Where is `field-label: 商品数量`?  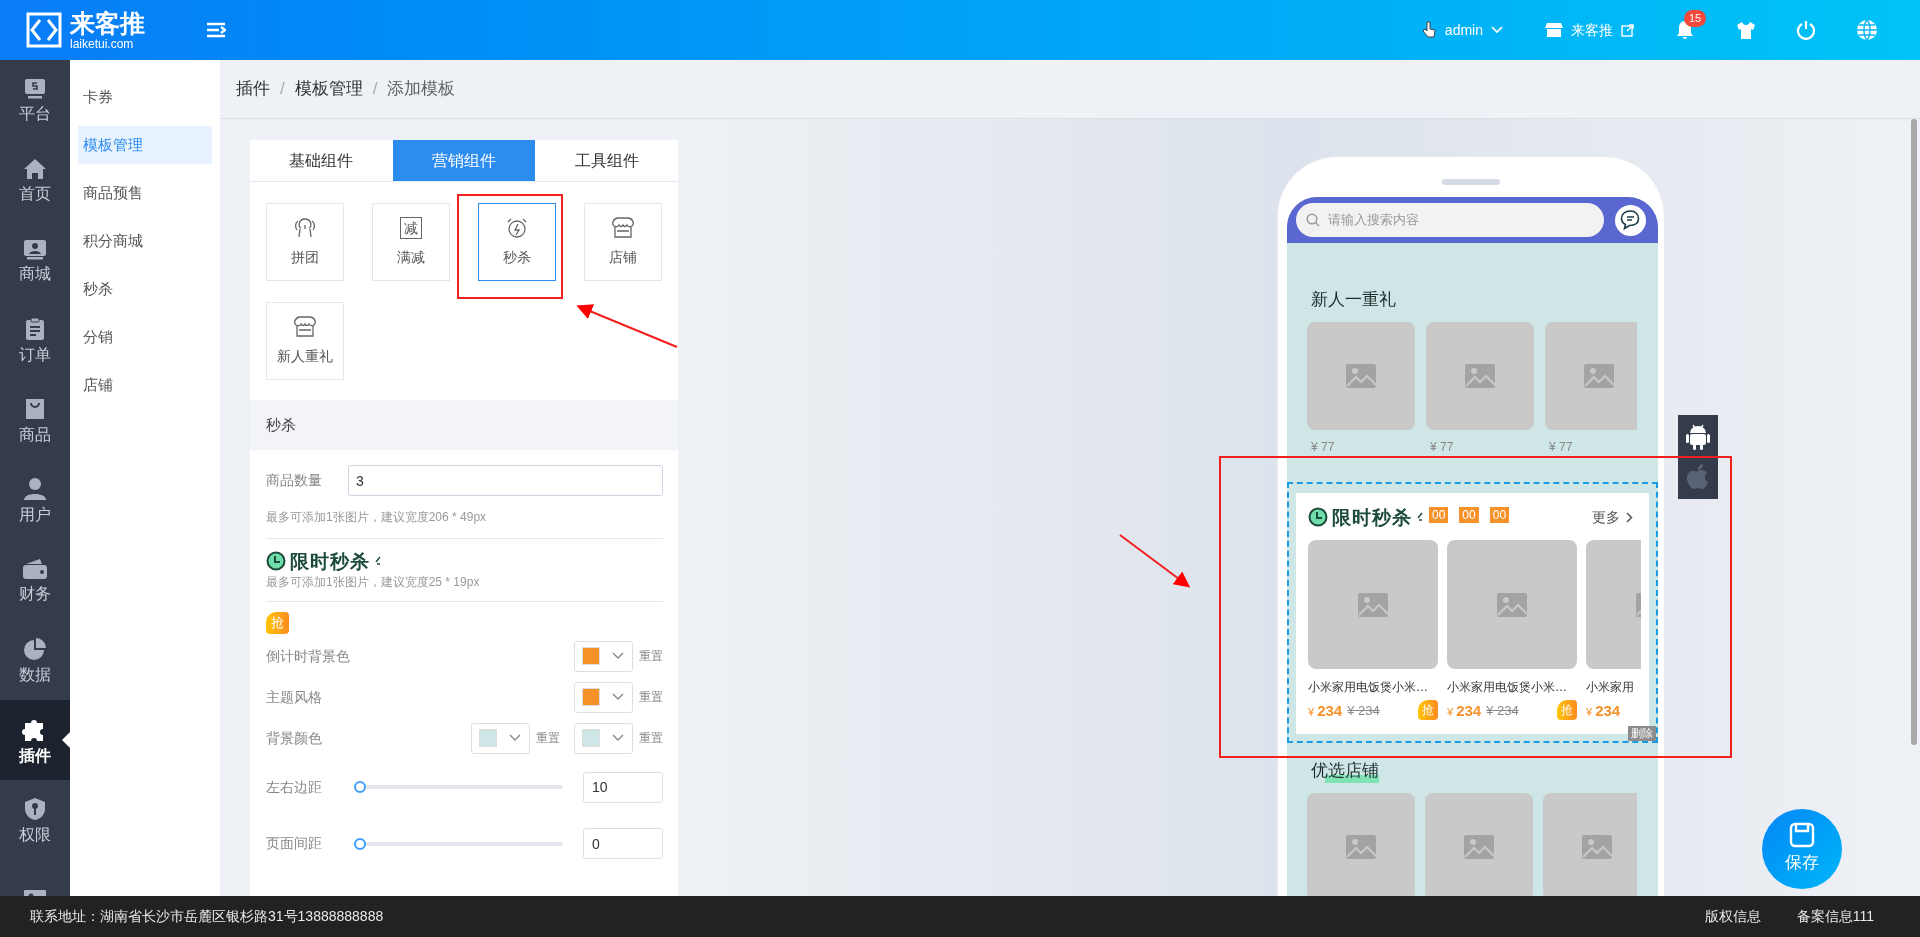
field-label: 商品数量 is located at coordinates (294, 480).